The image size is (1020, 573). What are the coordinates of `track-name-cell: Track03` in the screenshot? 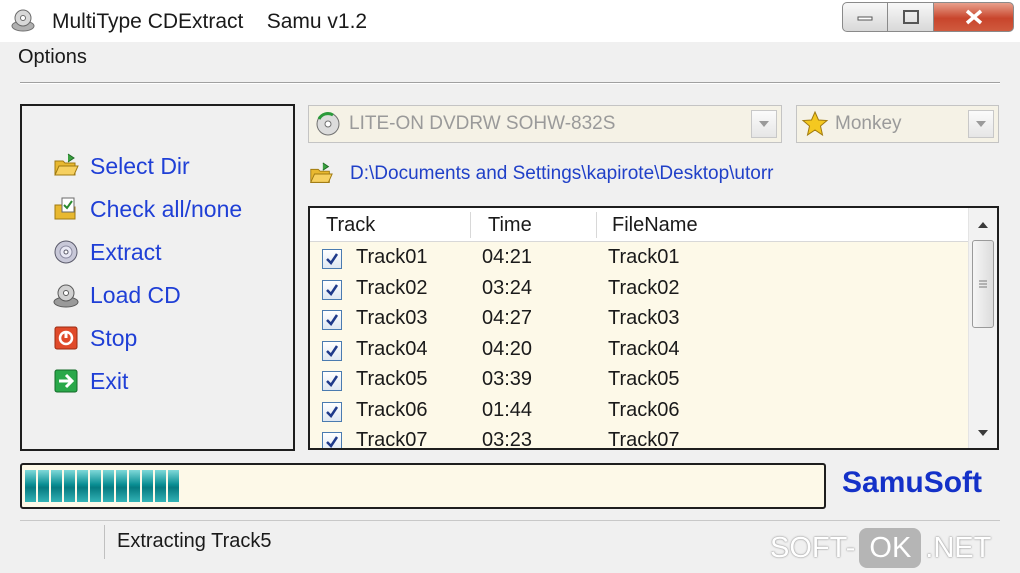 It's located at (392, 318).